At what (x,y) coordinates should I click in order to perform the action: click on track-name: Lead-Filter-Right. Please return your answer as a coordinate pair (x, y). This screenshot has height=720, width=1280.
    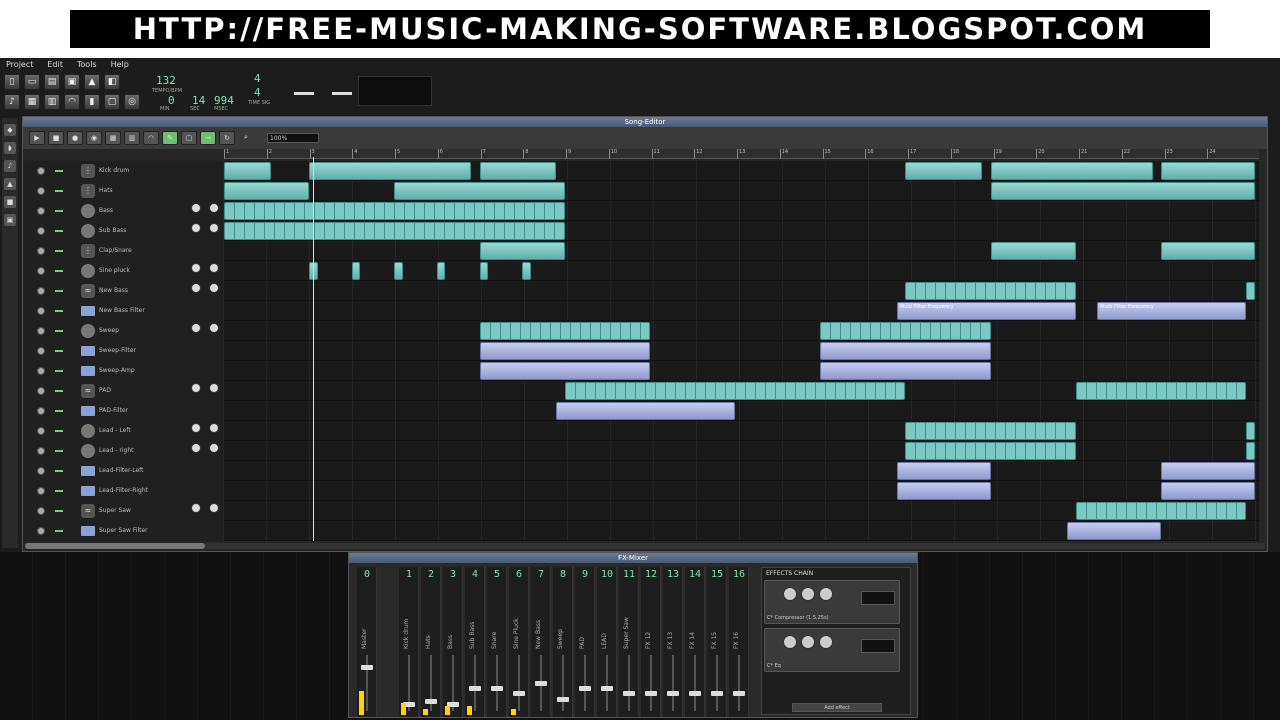
    Looking at the image, I should click on (123, 490).